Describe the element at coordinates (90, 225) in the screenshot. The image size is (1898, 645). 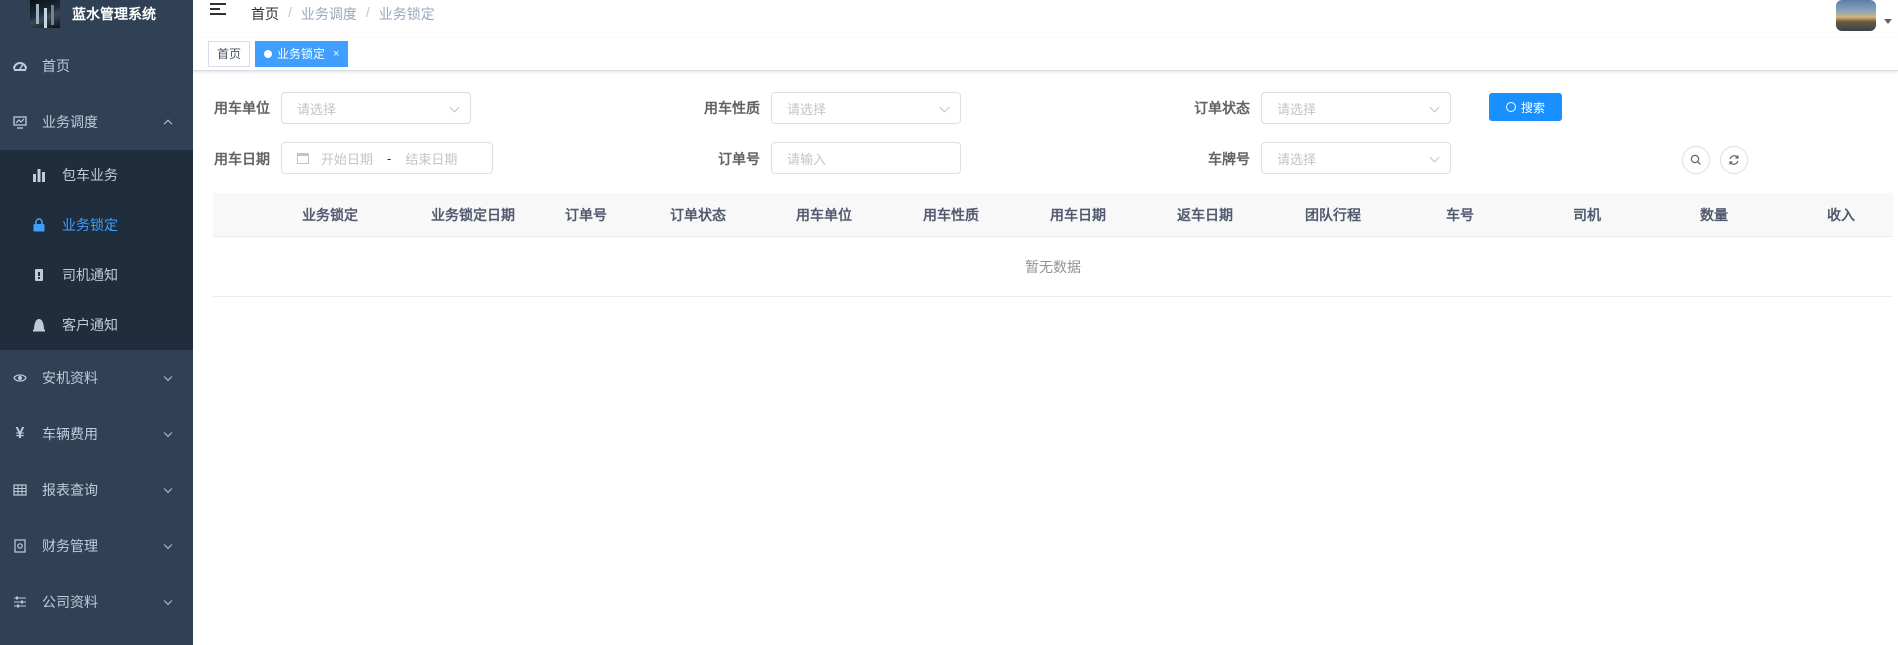
I see `sidebar-item-label: 业务锁定` at that location.